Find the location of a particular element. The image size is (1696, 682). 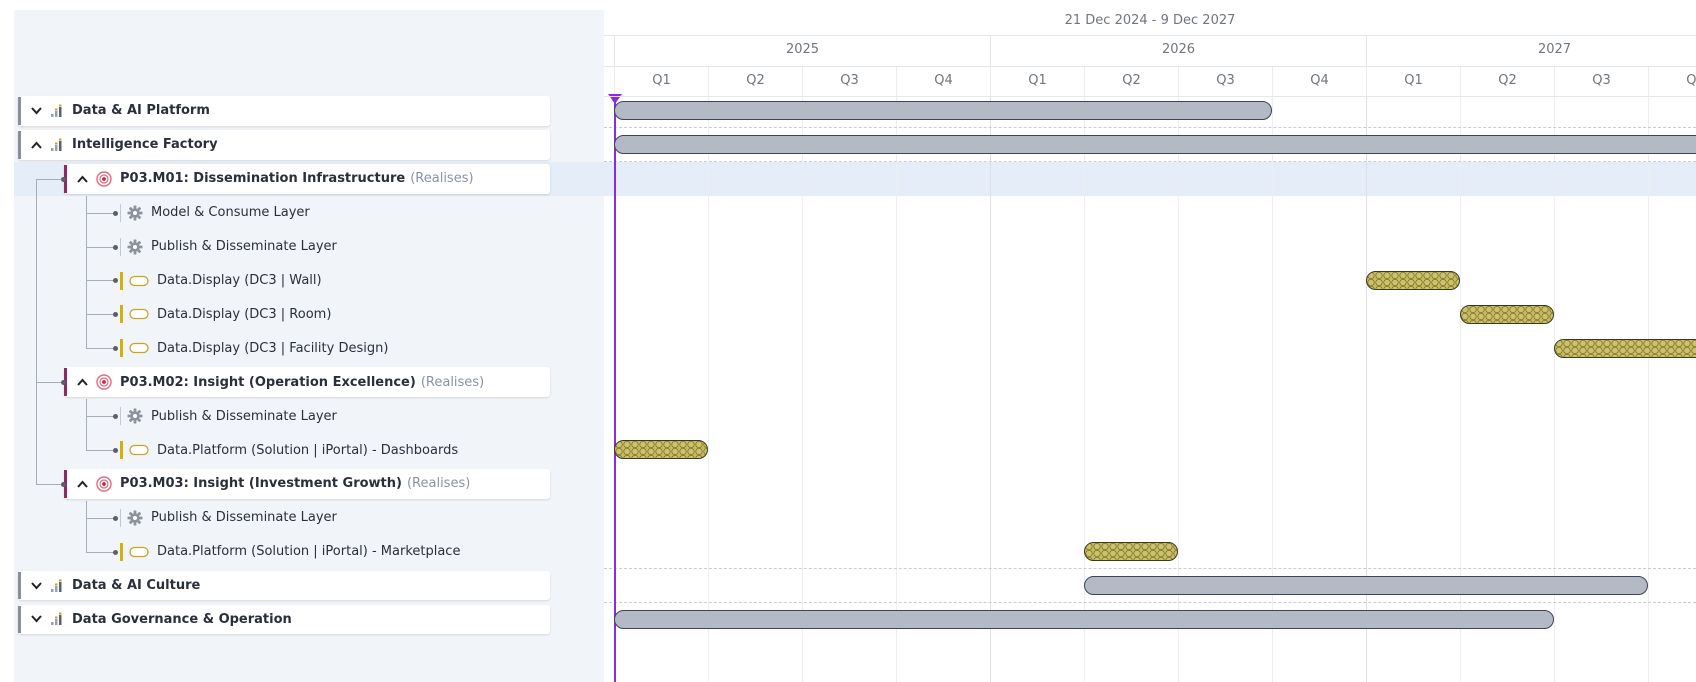

row-label: P03.M03: Insight (Investment Growth) is located at coordinates (261, 484).